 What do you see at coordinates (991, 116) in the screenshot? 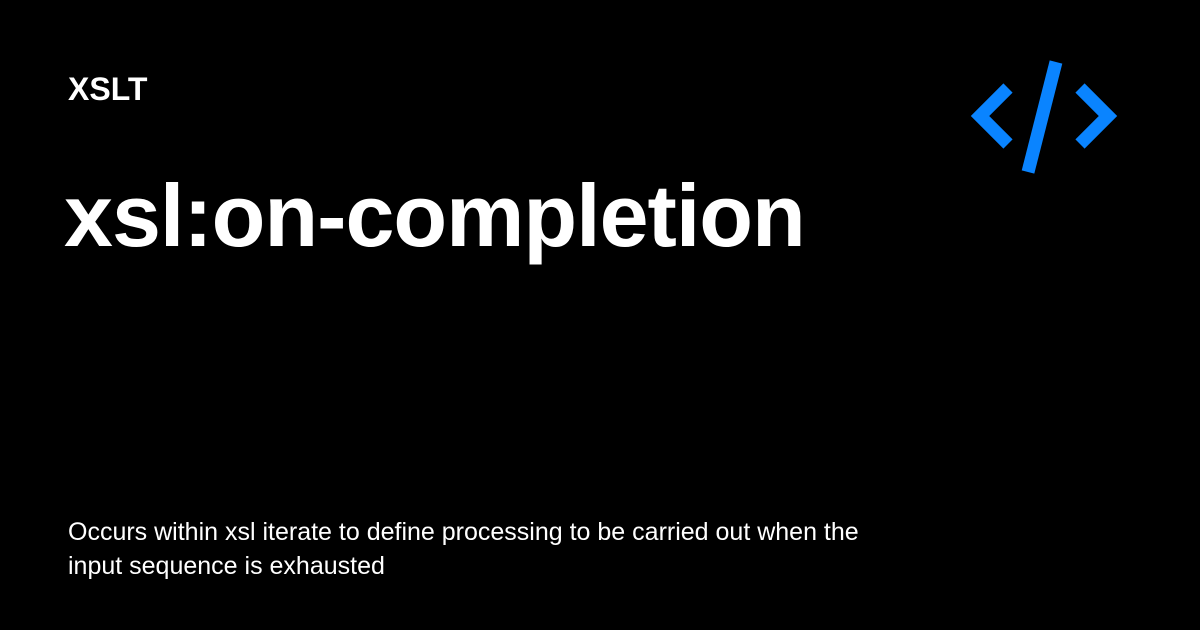
I see `left-angle-bracket` at bounding box center [991, 116].